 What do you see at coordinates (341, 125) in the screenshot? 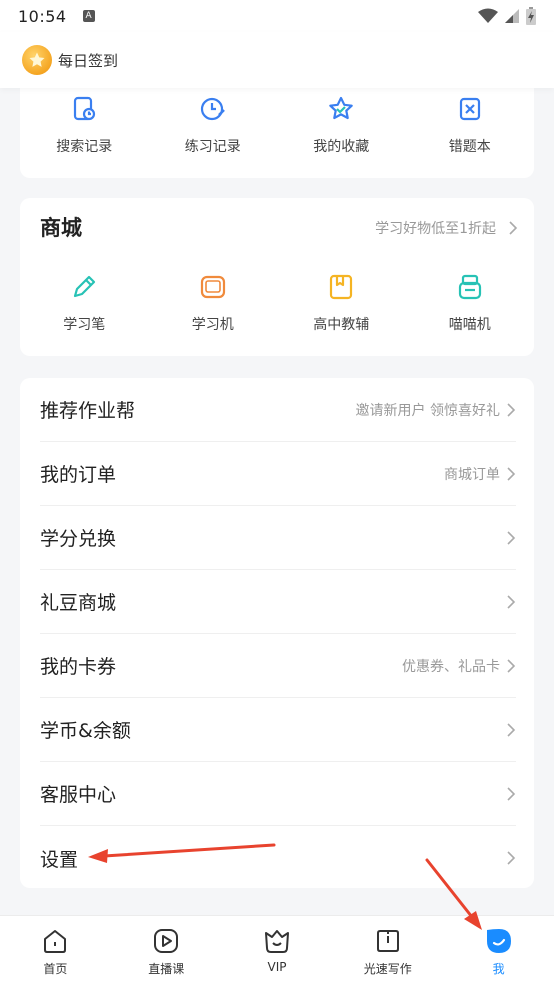
I see `tool-favorites: 我的收藏` at bounding box center [341, 125].